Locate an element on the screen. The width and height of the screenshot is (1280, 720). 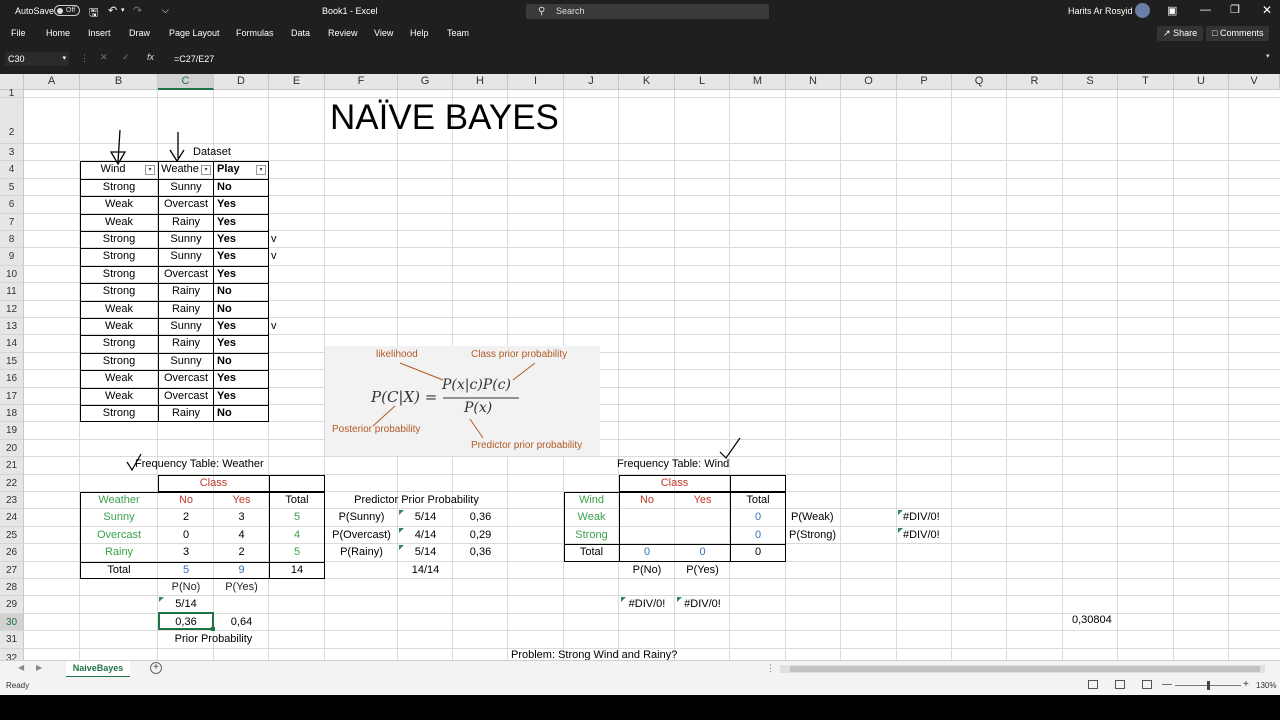
freq-weather-cell: 5 is located at coordinates (297, 552).